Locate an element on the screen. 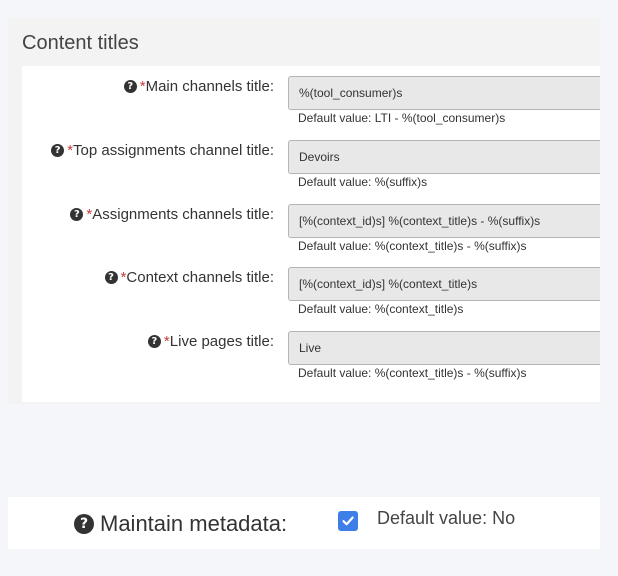  maintain-metadata-row: ? Maintain metadata: Default value: No is located at coordinates (304, 523).